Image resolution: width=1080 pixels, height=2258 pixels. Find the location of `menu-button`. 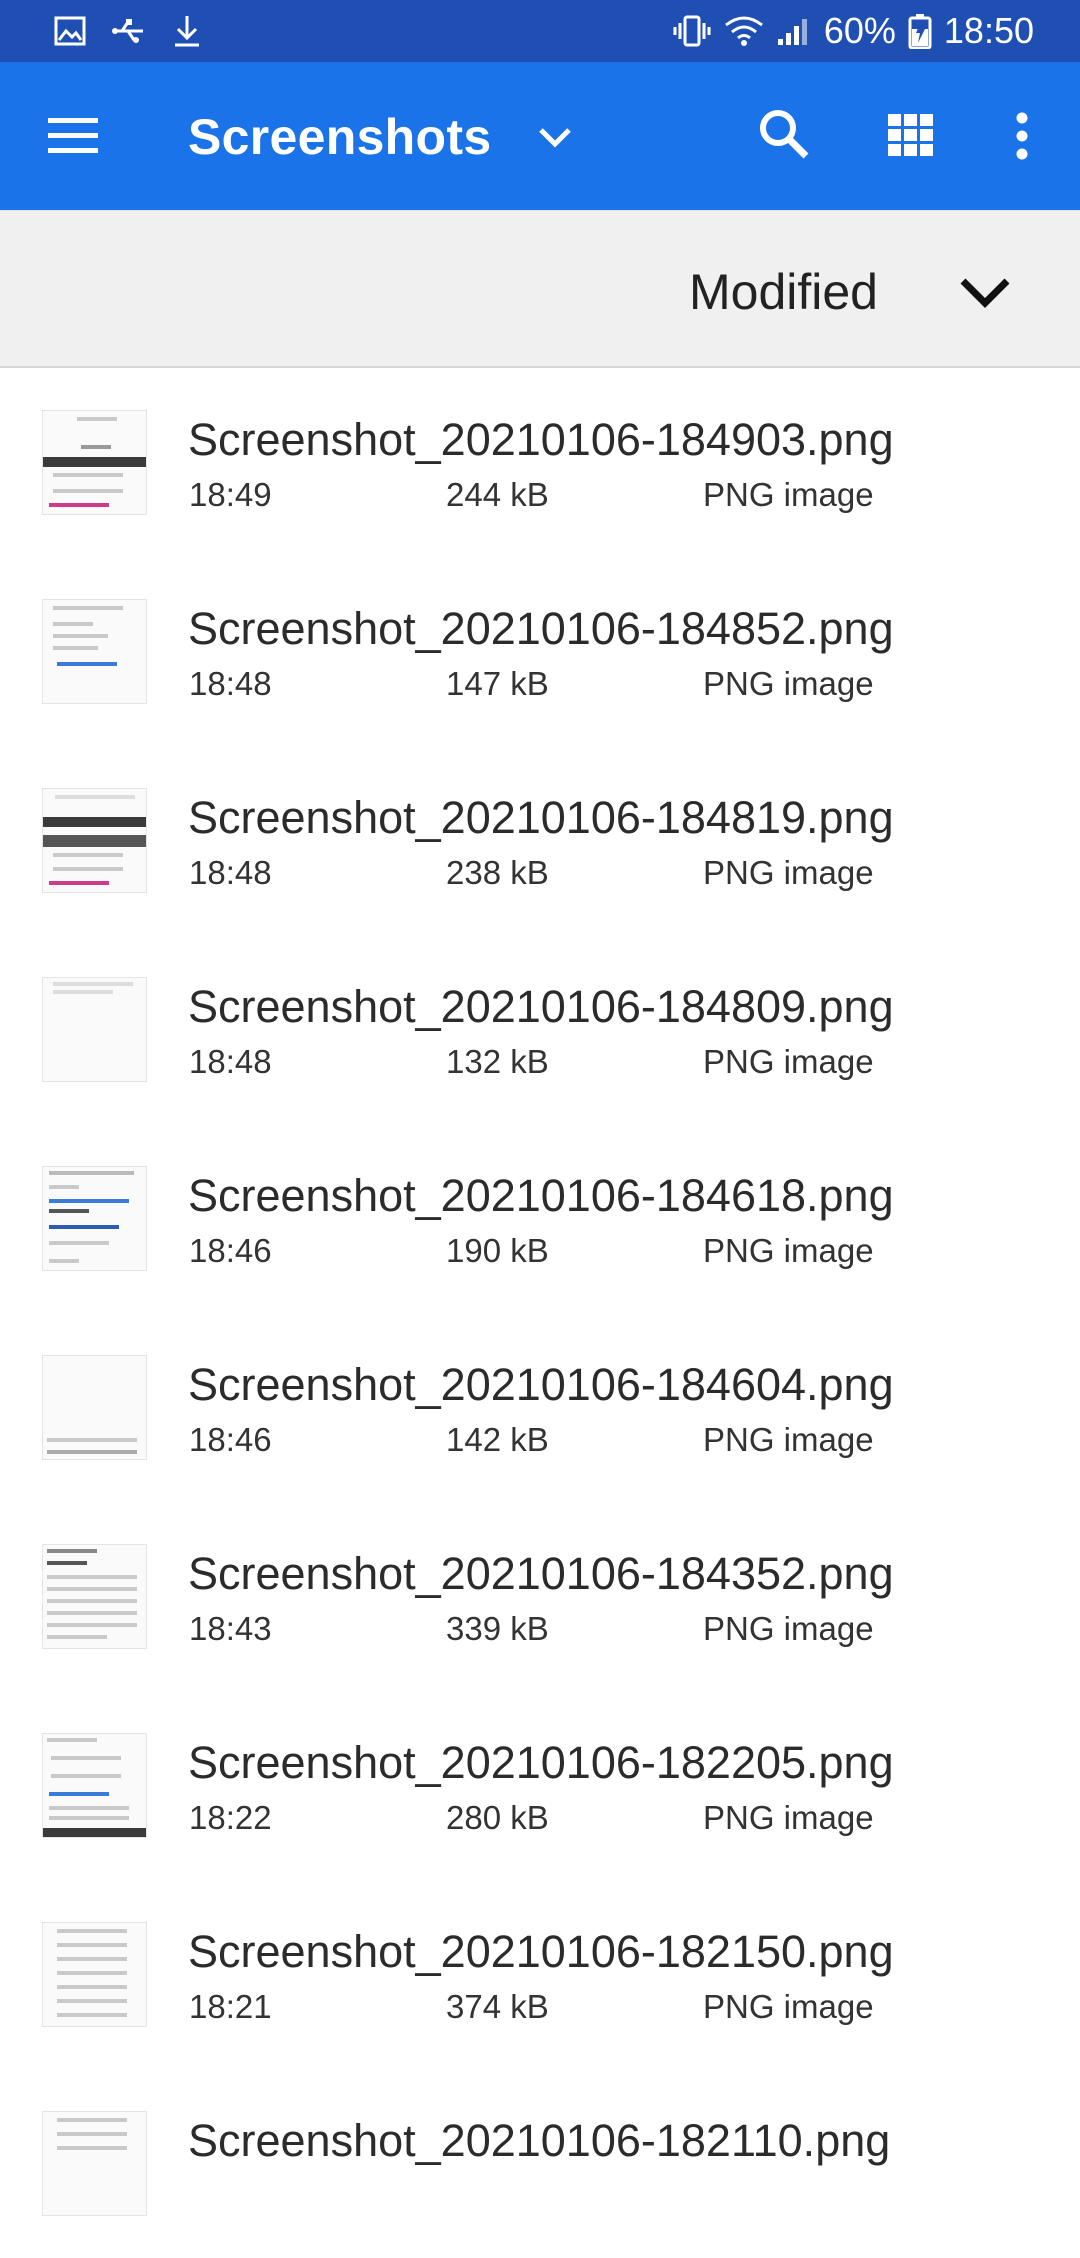

menu-button is located at coordinates (73, 136).